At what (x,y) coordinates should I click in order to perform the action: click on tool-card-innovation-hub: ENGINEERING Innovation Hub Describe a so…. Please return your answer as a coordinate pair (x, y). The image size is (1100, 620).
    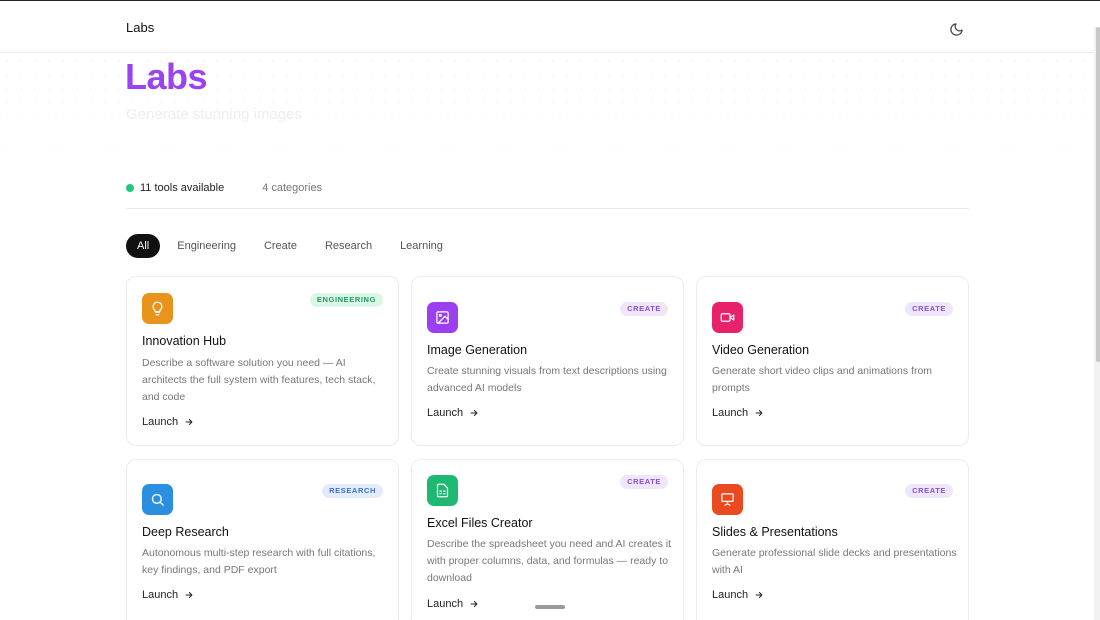
    Looking at the image, I should click on (262, 361).